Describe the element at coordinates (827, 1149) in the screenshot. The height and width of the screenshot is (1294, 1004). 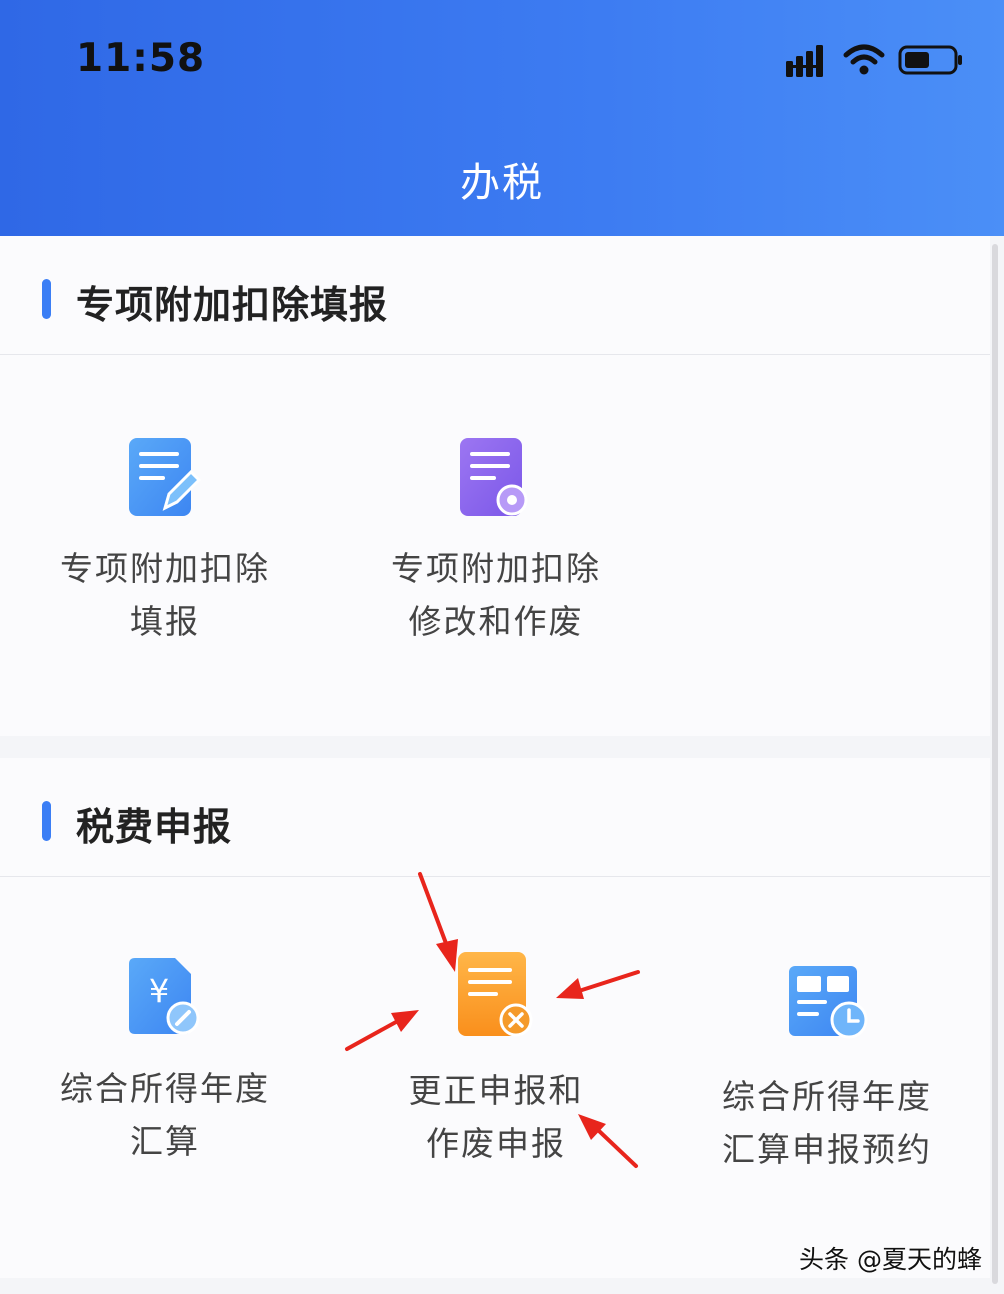
I see `tile-label-line2: 汇算申报预约` at that location.